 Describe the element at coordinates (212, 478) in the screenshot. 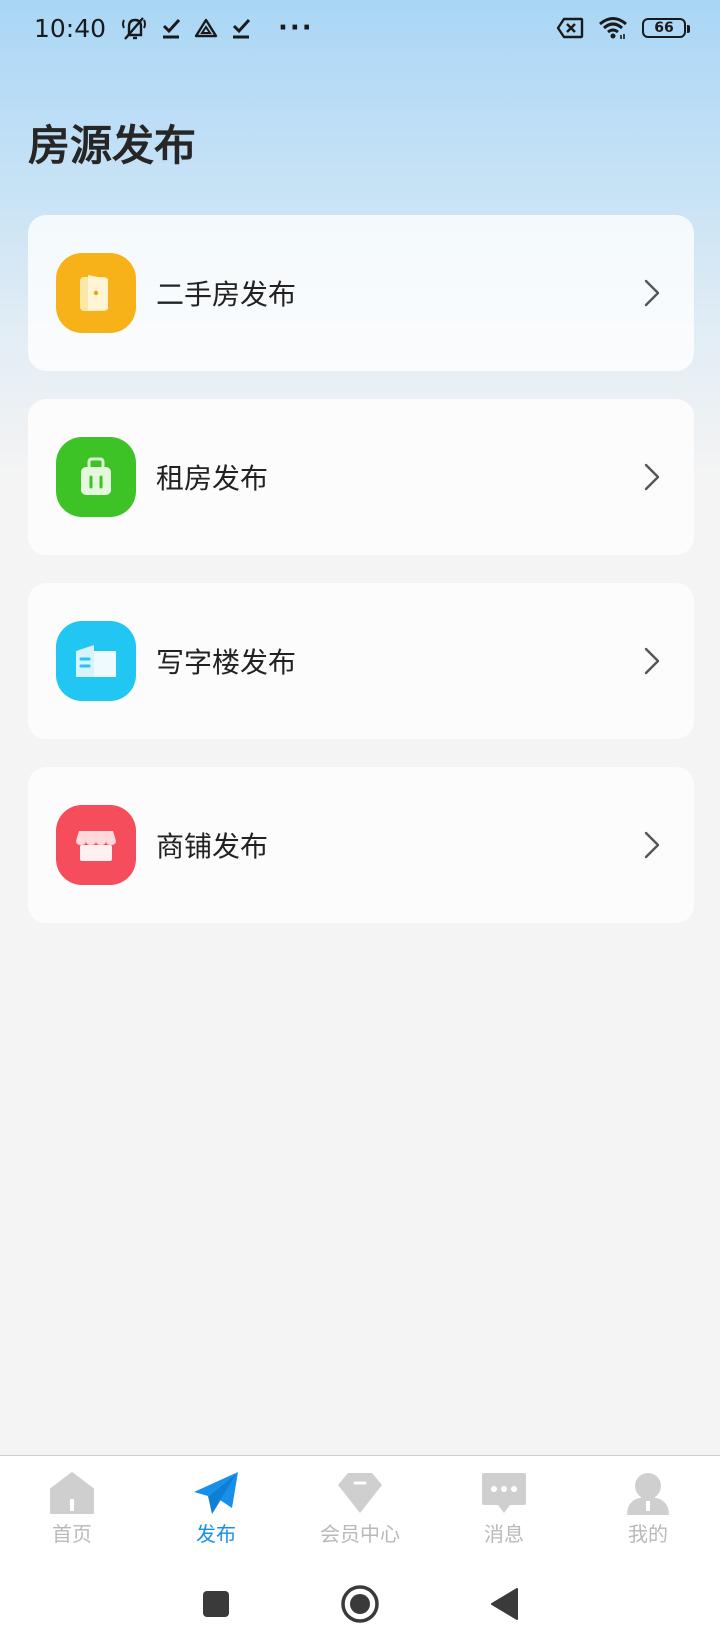

I see `menu-item-label: 租房发布` at that location.